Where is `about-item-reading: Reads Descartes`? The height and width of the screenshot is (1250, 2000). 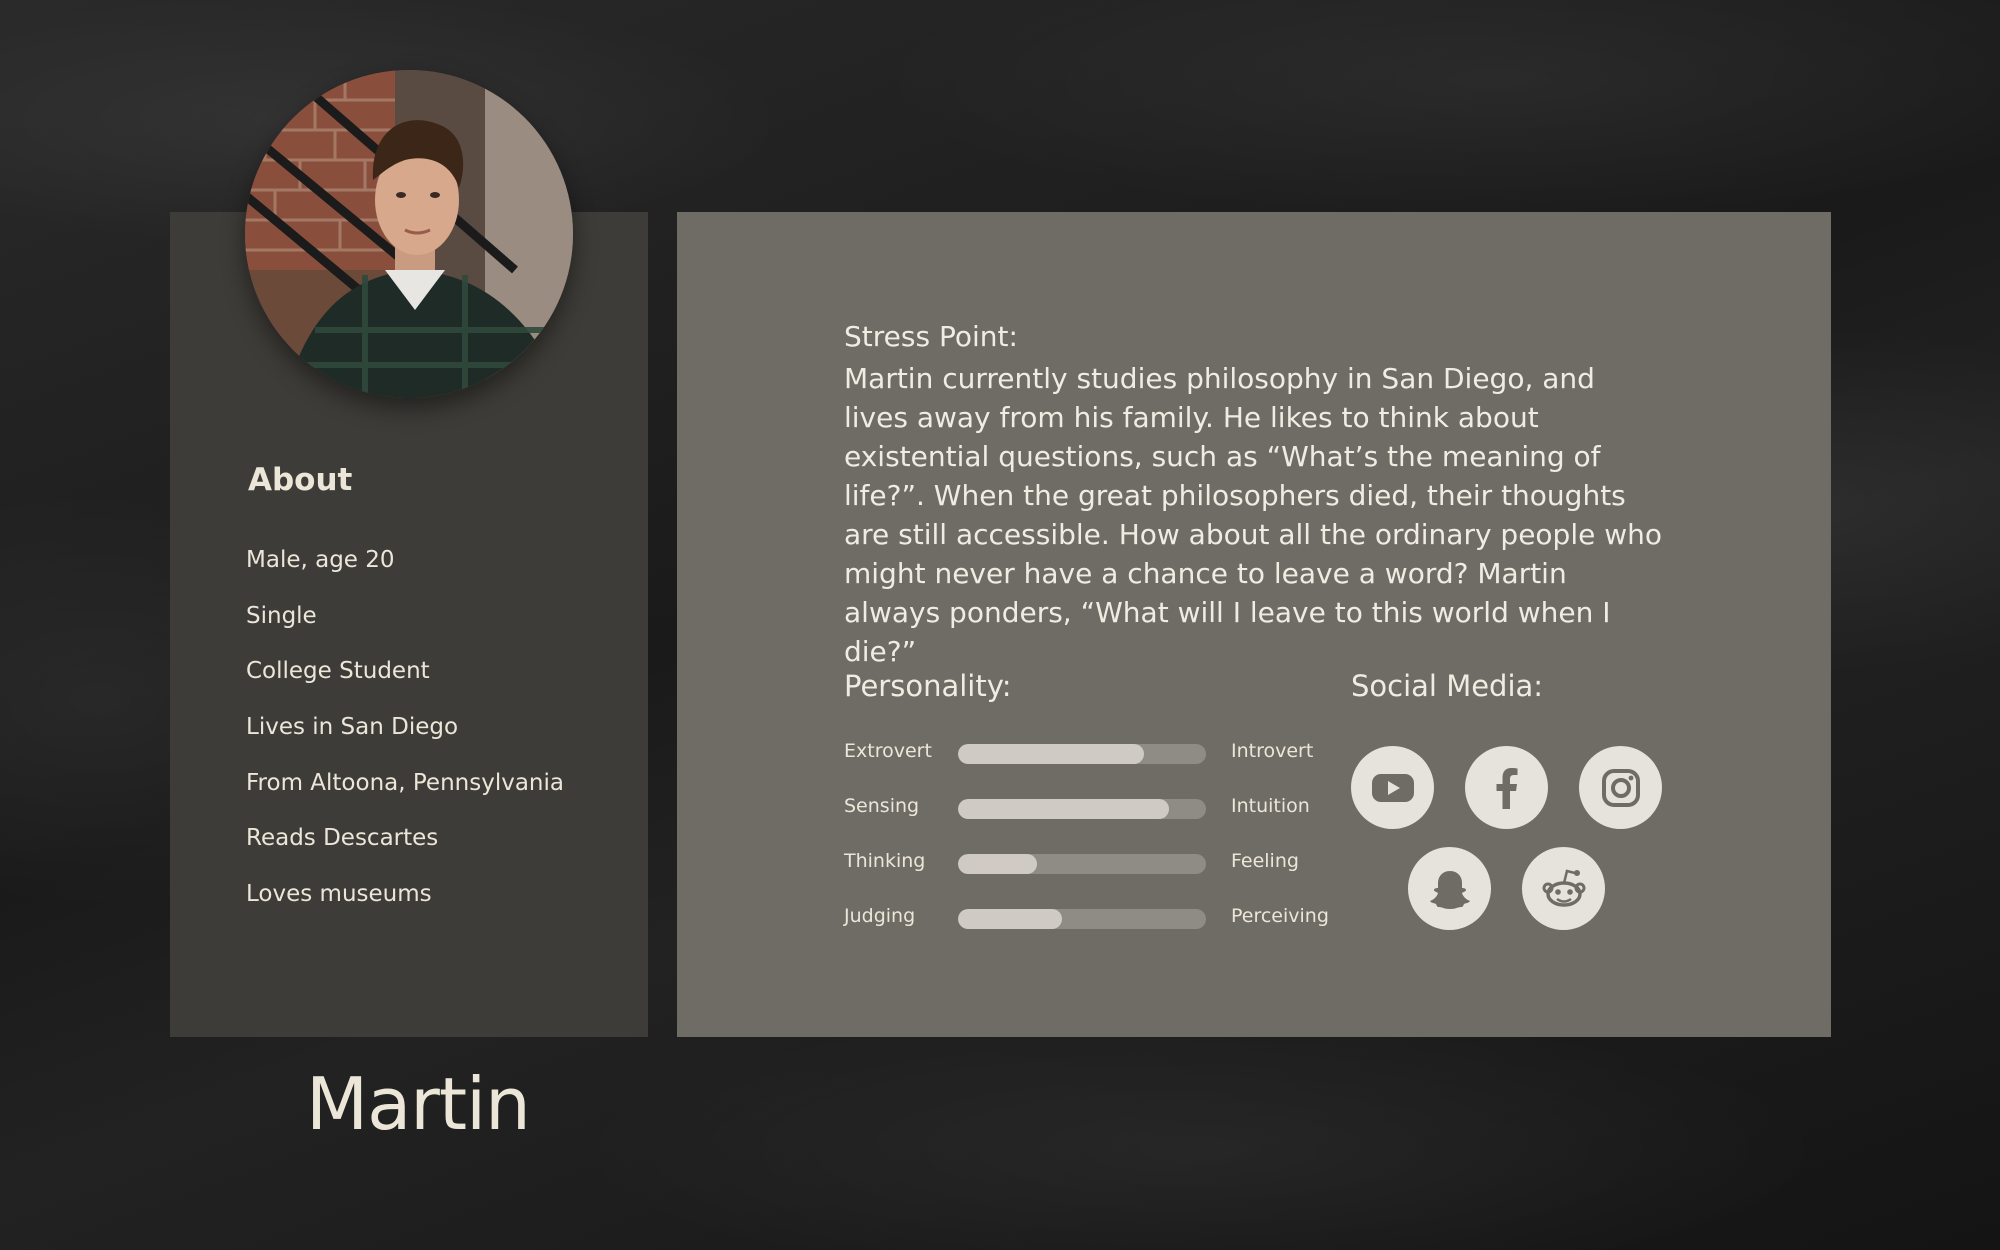 about-item-reading: Reads Descartes is located at coordinates (342, 838).